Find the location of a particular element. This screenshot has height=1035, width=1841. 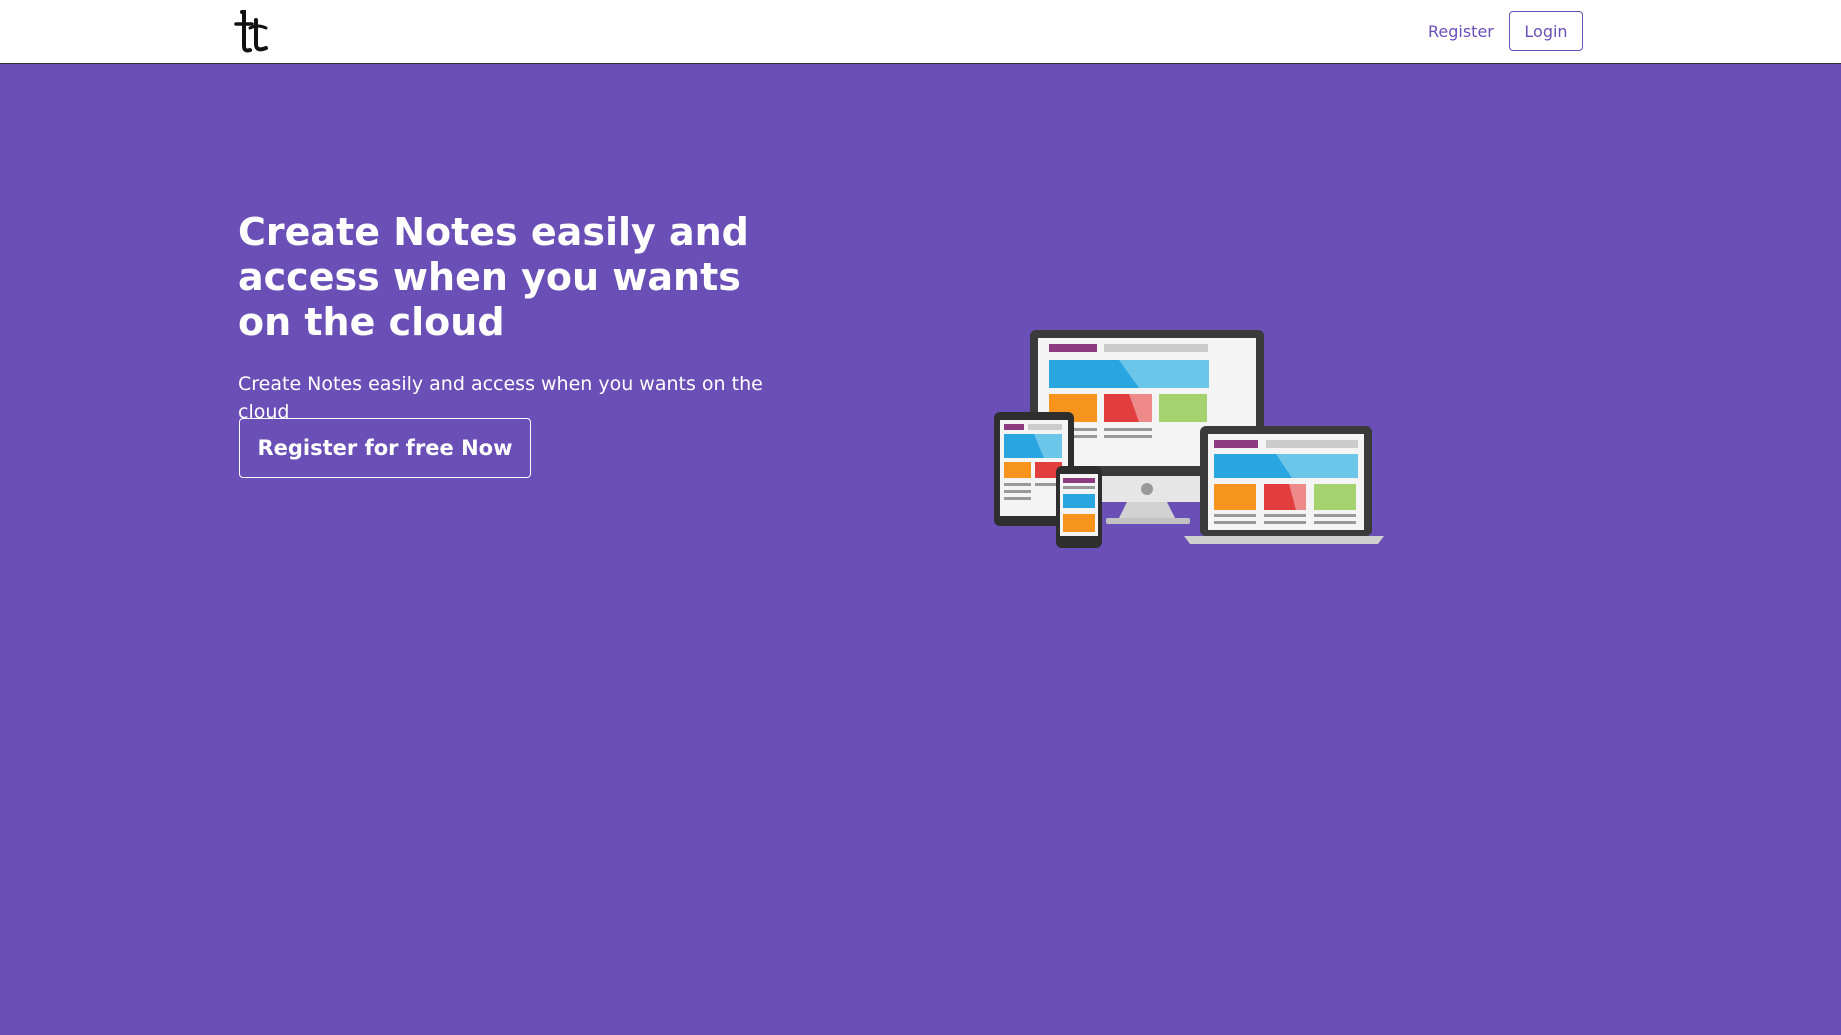

responsive-devices-illustration is located at coordinates (1189, 439).